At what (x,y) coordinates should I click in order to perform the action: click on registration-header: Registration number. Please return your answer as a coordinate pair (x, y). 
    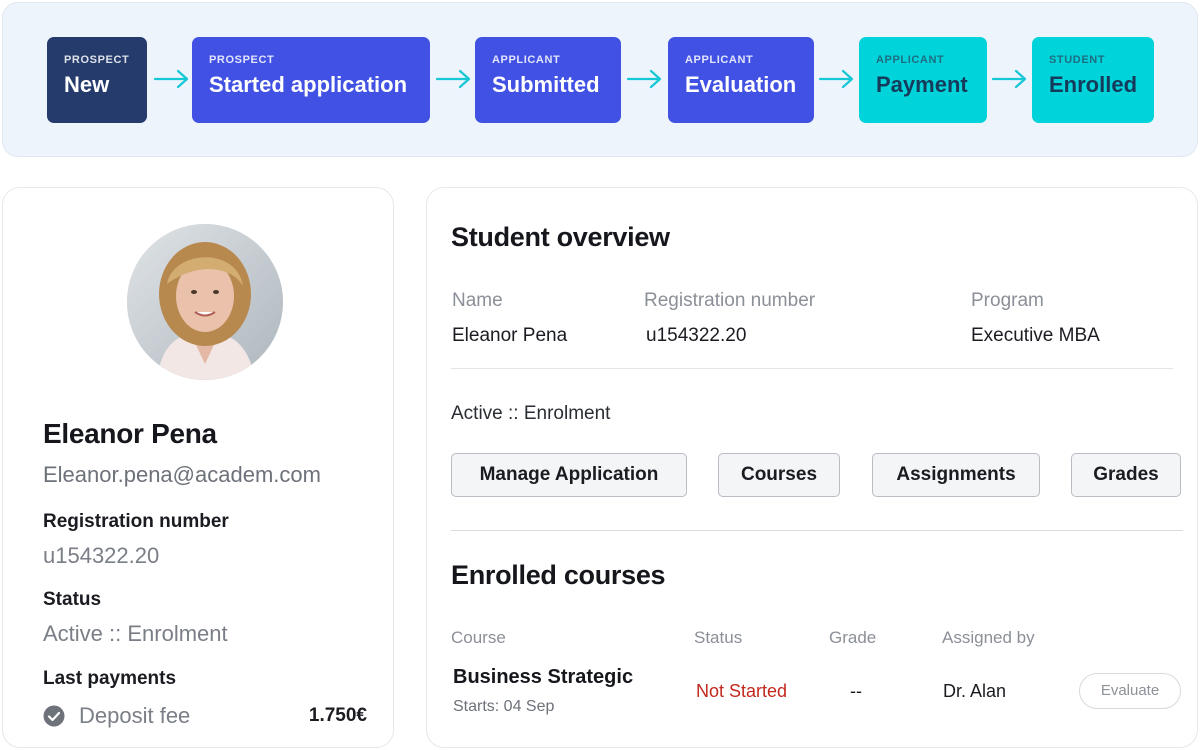
    Looking at the image, I should click on (730, 300).